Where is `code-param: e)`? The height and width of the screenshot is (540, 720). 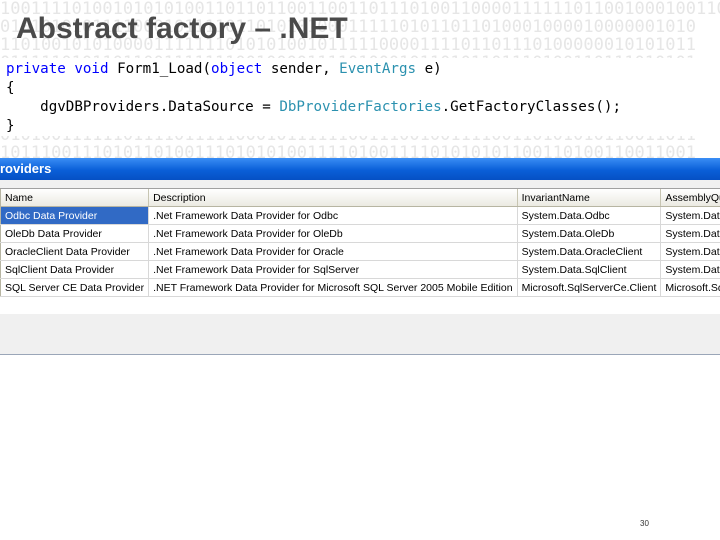
code-param: e) is located at coordinates (429, 69).